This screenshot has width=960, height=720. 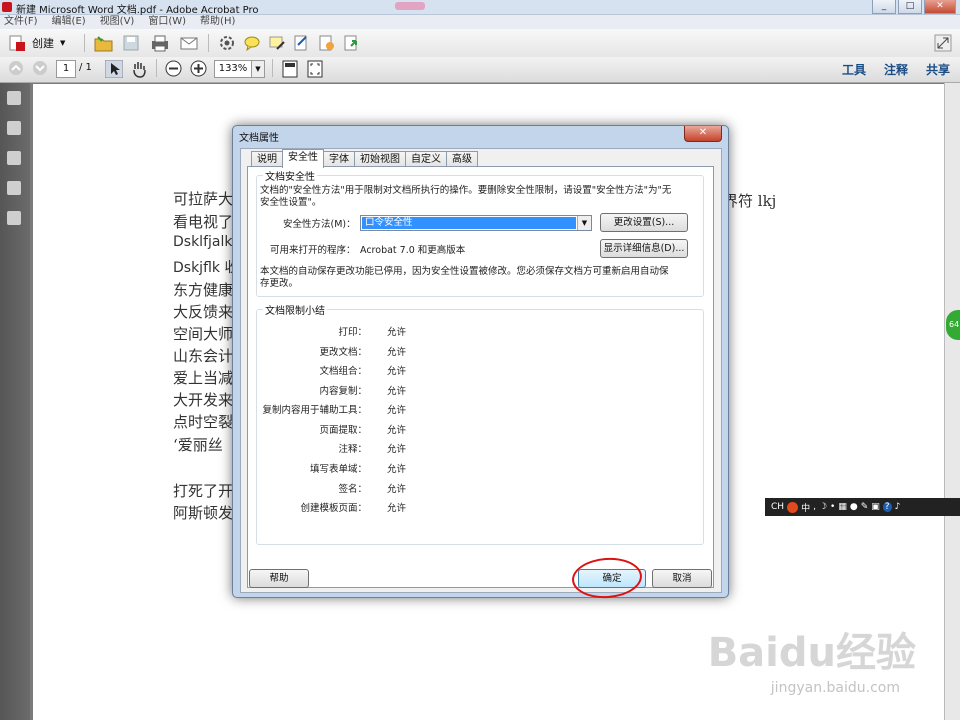 I want to click on next-page-icon, so click(x=40, y=68).